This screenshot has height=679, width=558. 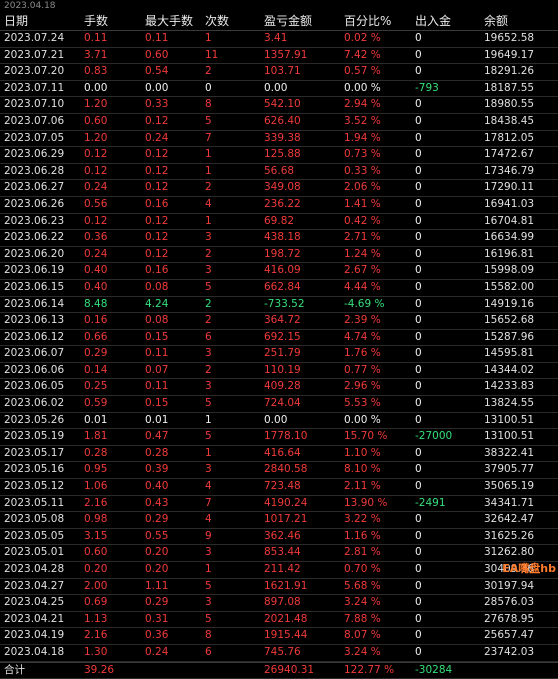 What do you see at coordinates (379, 21) in the screenshot?
I see `header-percent: 百分比%` at bounding box center [379, 21].